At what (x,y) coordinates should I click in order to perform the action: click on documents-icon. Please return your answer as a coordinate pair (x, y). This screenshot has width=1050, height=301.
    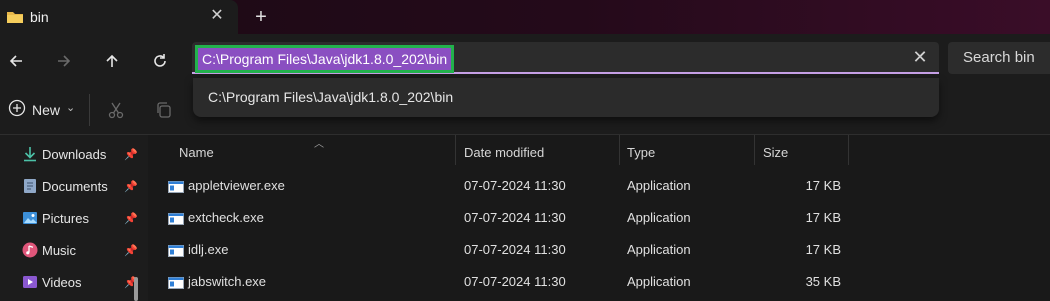
    Looking at the image, I should click on (30, 186).